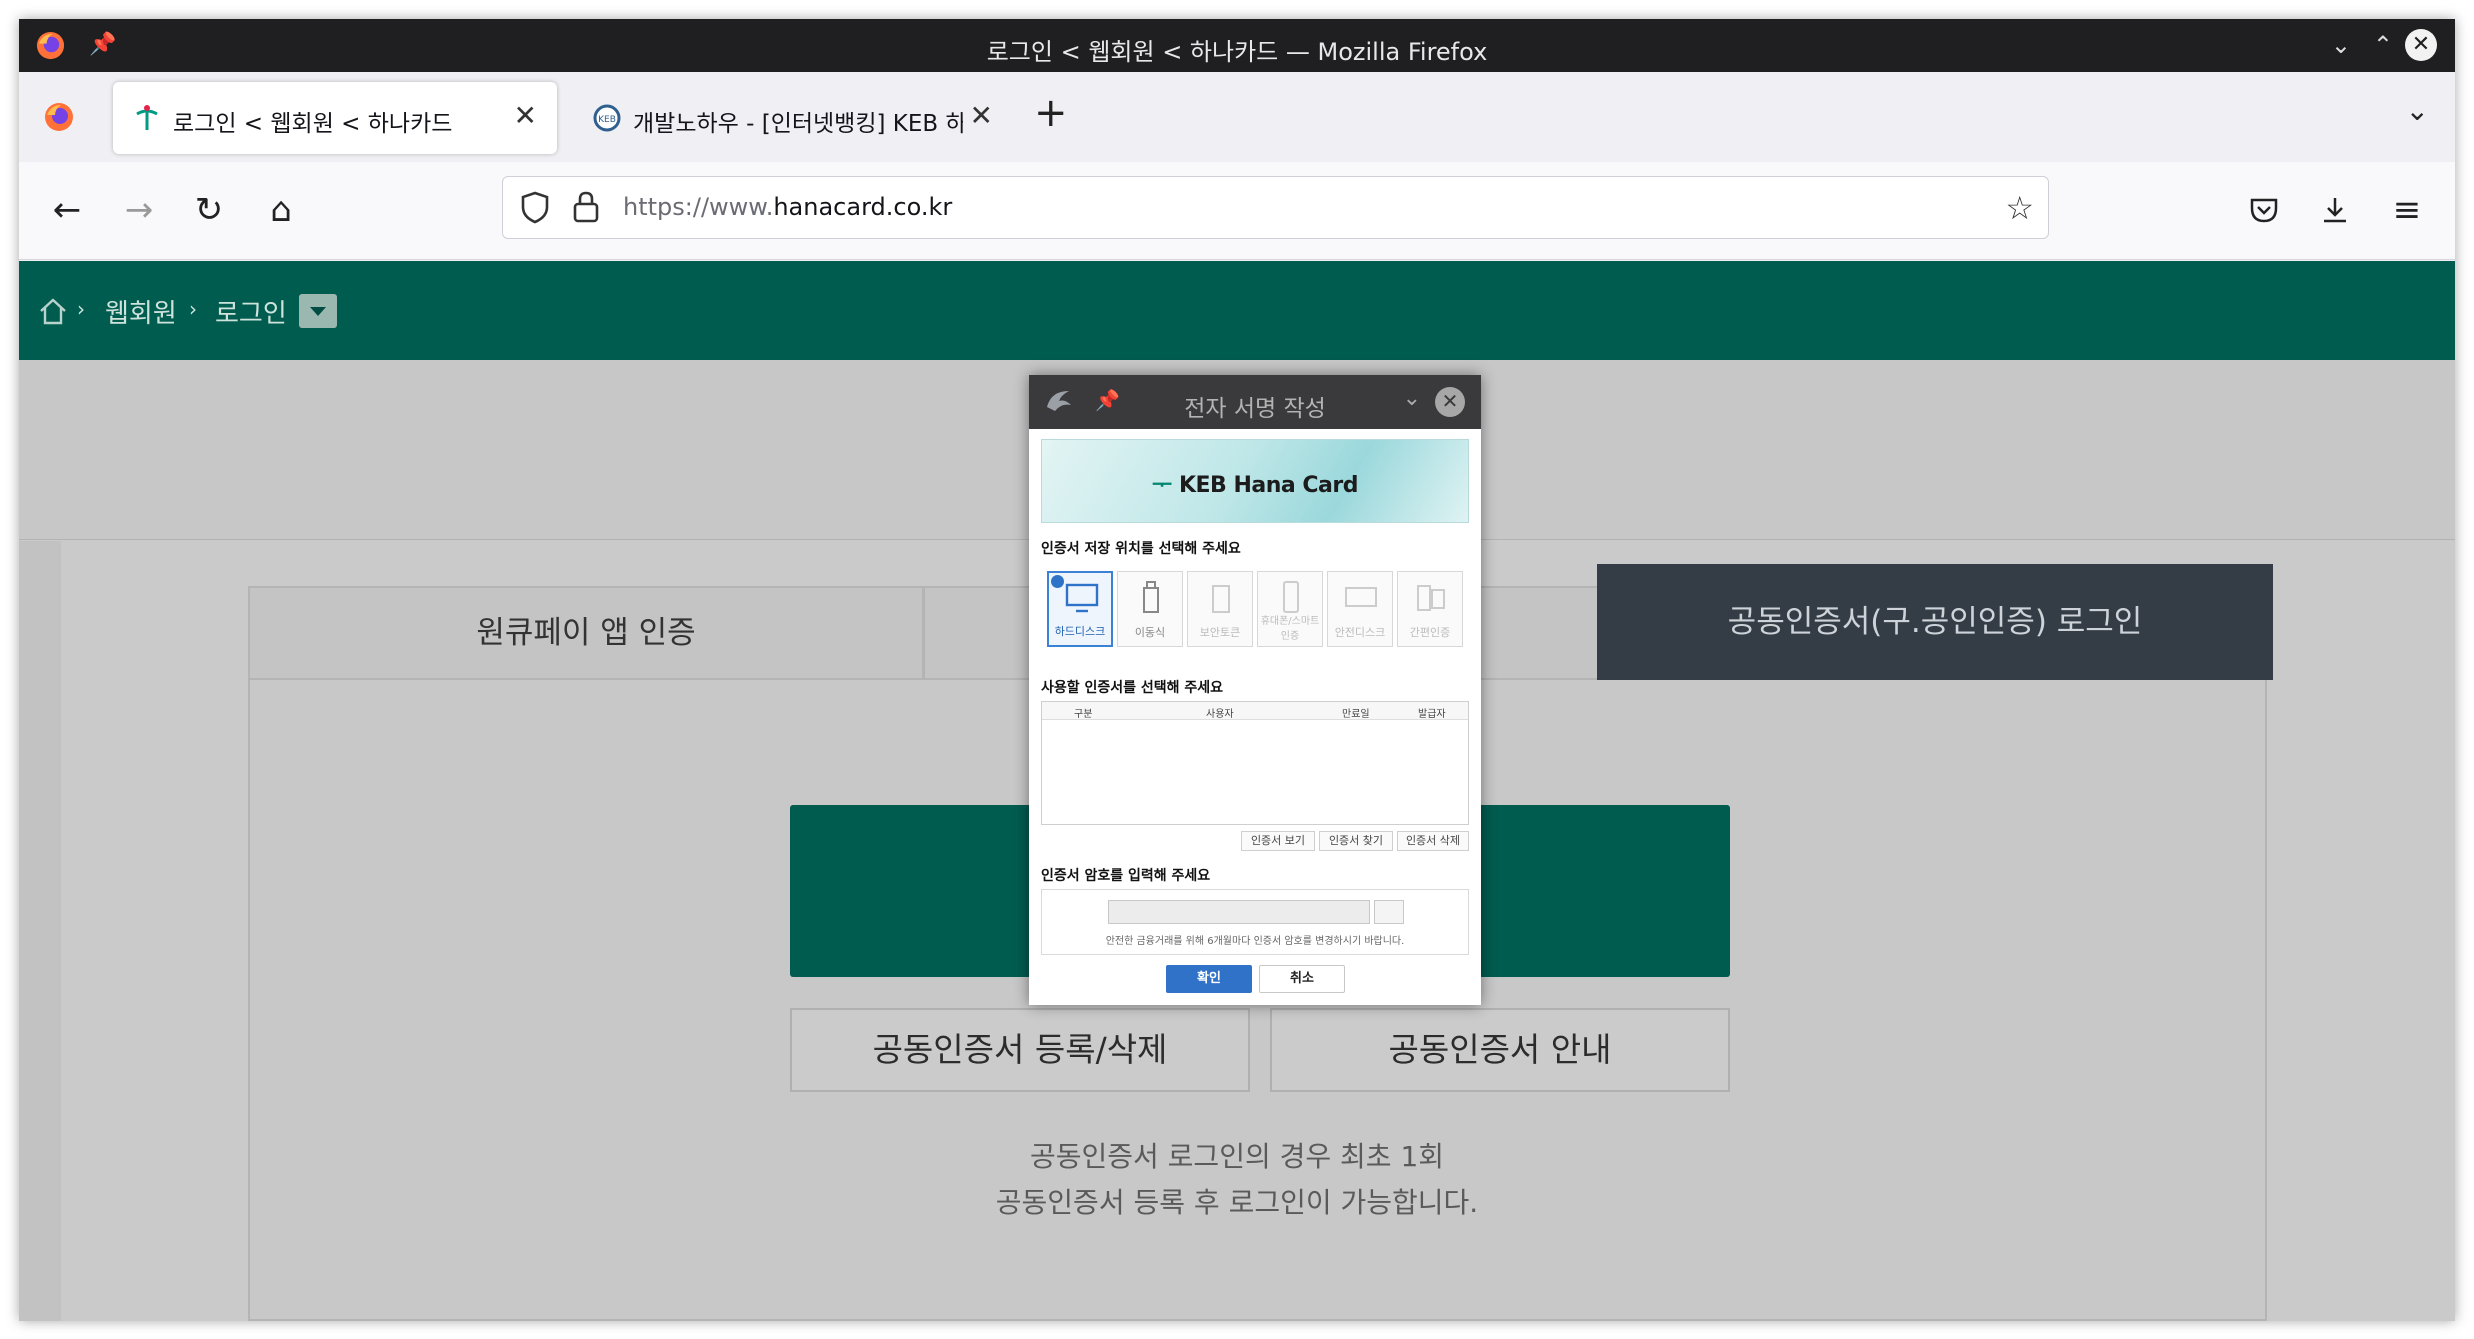 The image size is (2474, 1339). Describe the element at coordinates (1237, 1156) in the screenshot. I see `notice-line-1: 공동인증서 로그인의 경우 최초 1회` at that location.